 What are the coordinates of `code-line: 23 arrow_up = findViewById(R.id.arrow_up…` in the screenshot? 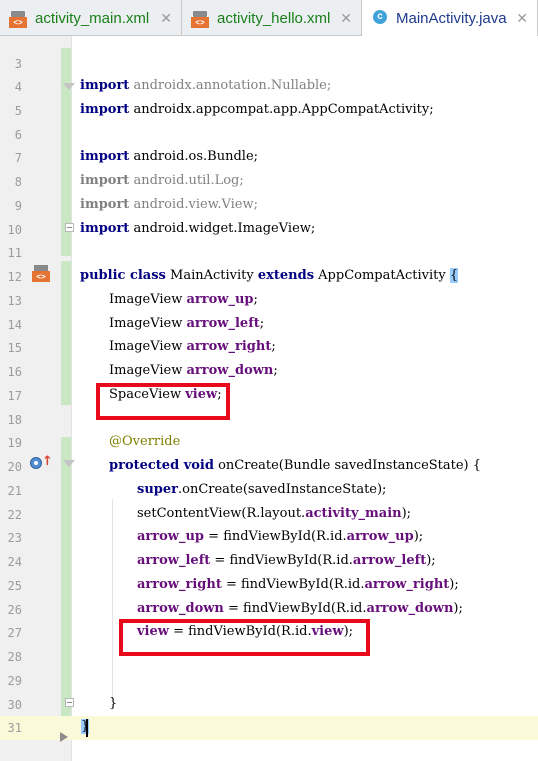 It's located at (269, 538).